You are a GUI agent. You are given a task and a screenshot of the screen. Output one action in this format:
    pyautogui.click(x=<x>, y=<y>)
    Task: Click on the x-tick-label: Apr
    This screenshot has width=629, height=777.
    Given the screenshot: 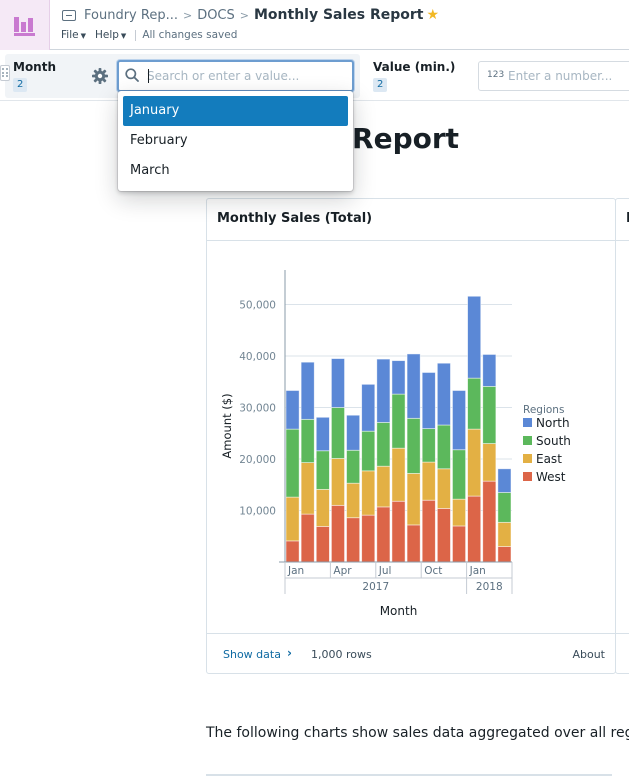 What is the action you would take?
    pyautogui.click(x=342, y=571)
    